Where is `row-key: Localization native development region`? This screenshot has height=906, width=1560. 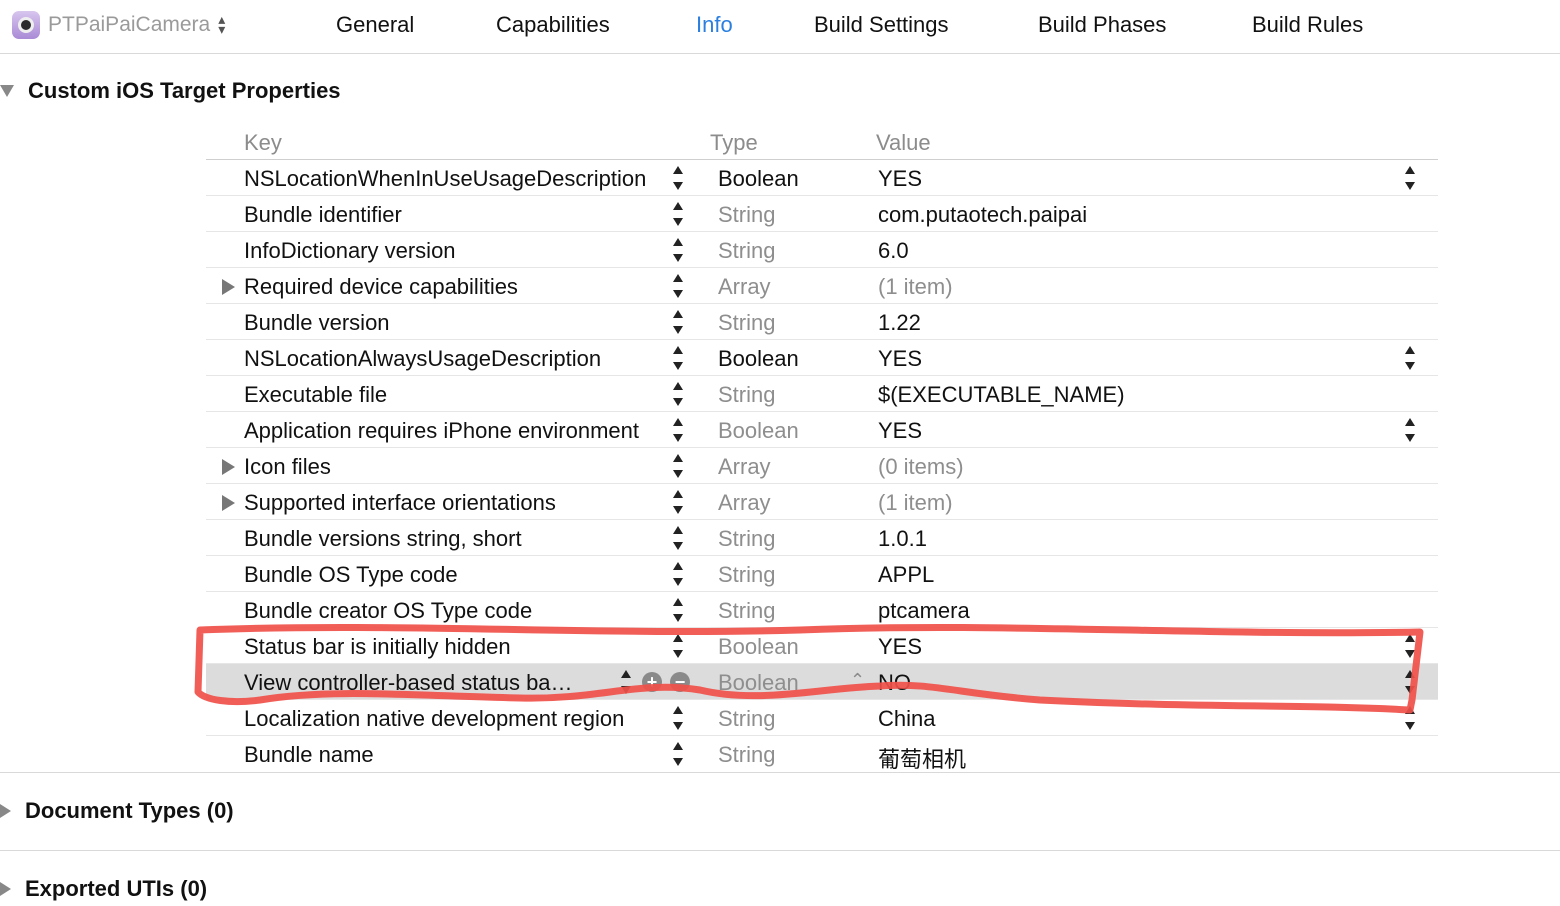 row-key: Localization native development region is located at coordinates (434, 718).